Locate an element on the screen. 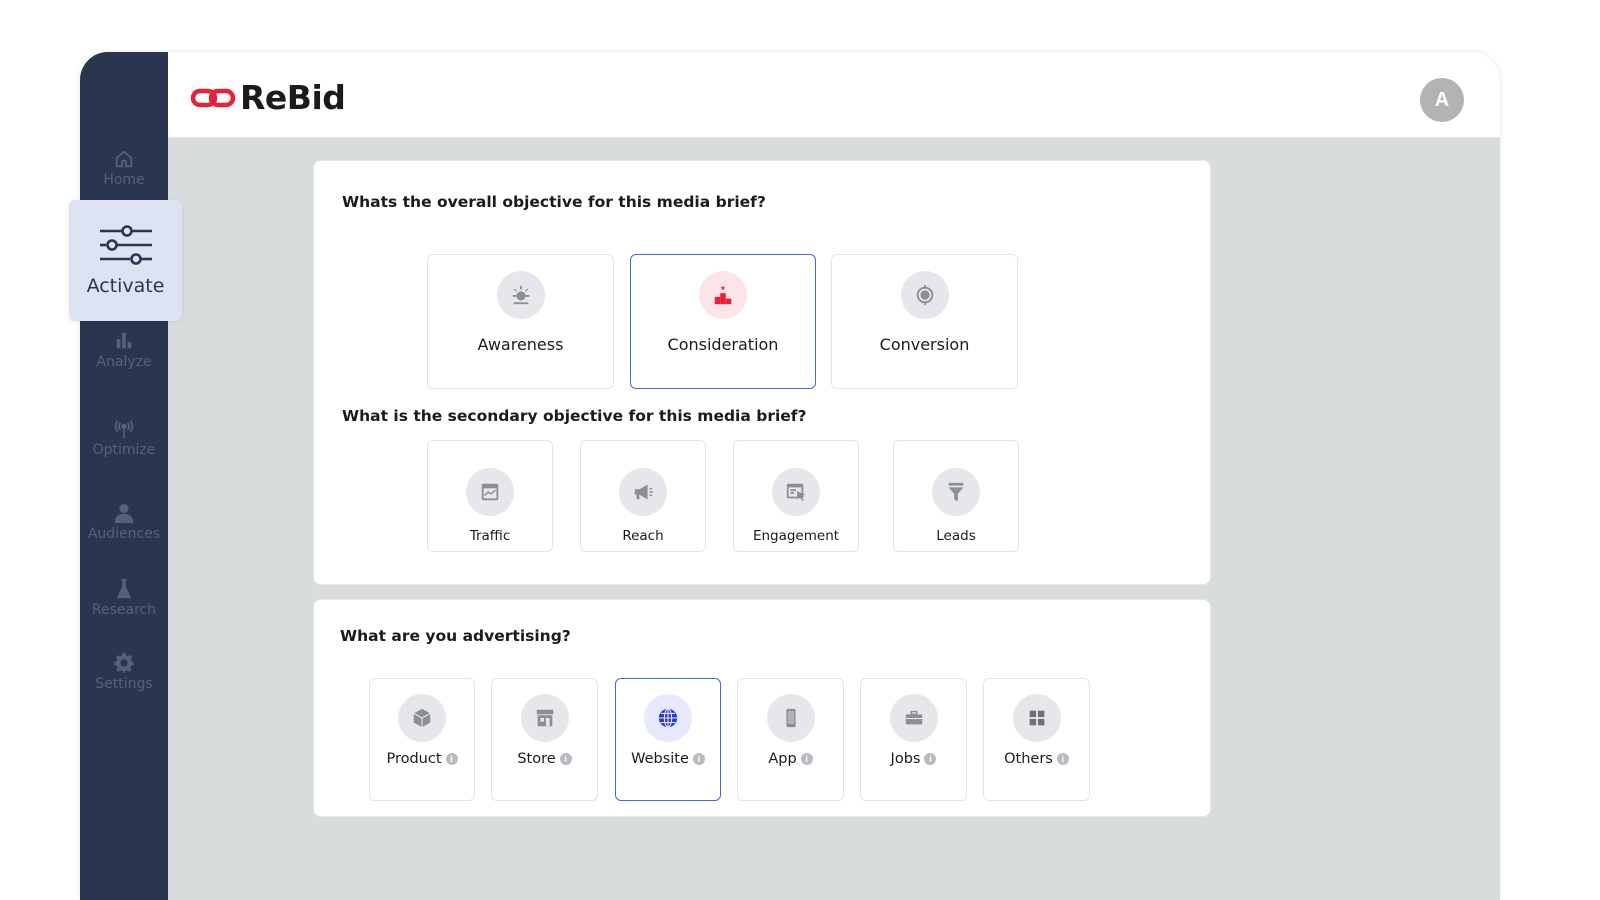 The image size is (1600, 900). option-label-wrap: Others i is located at coordinates (1036, 759).